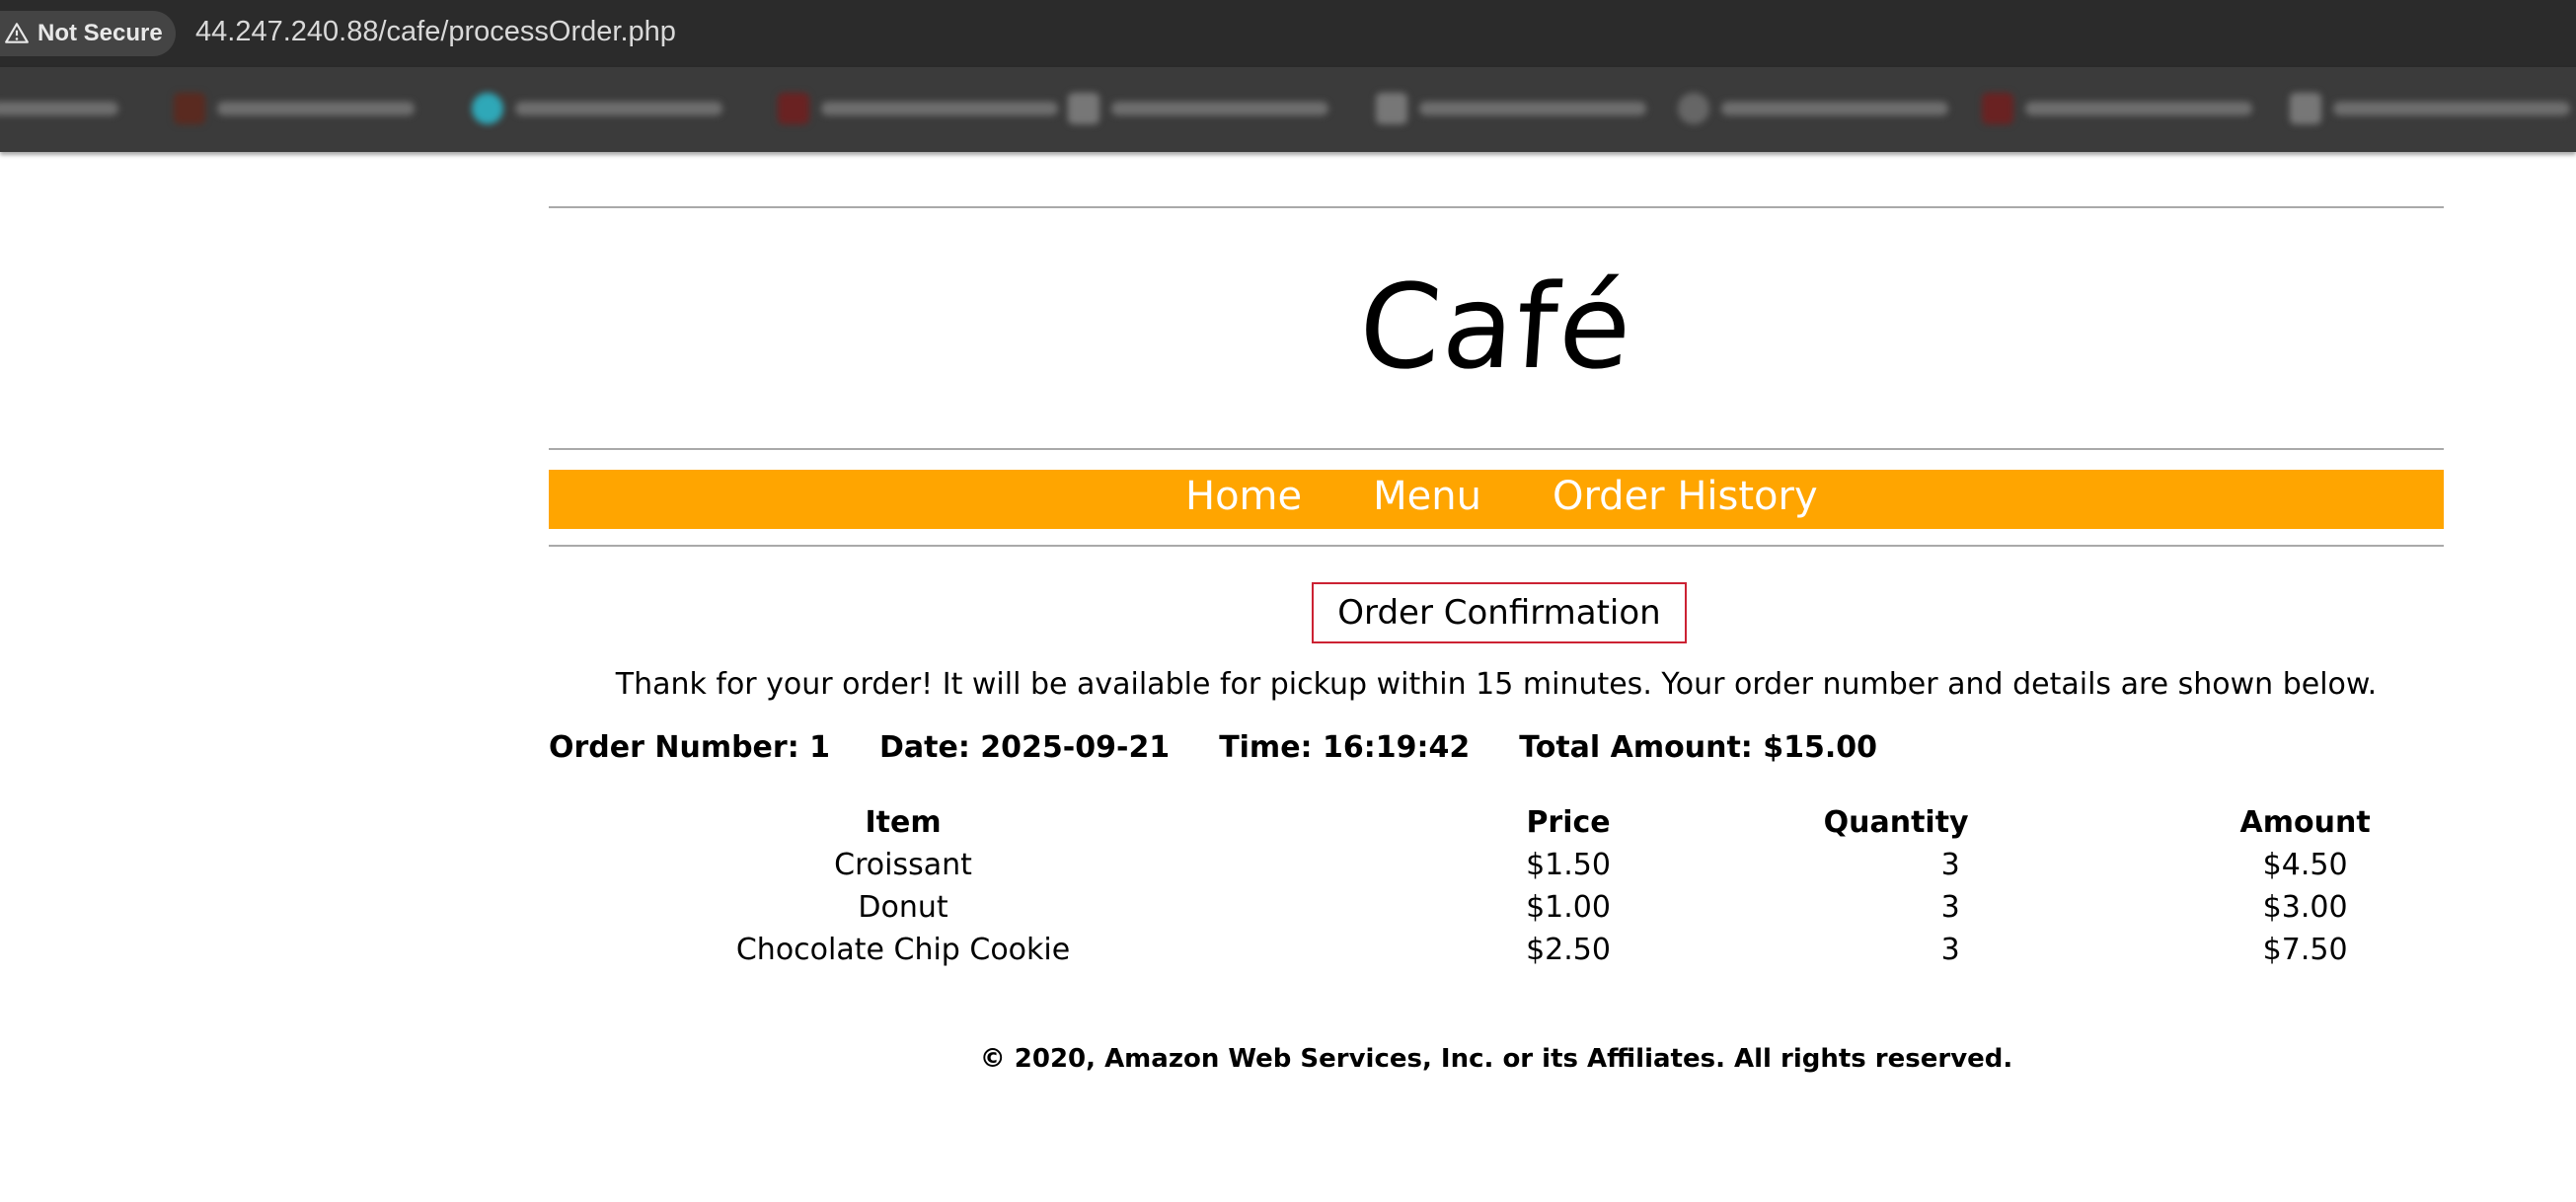 The height and width of the screenshot is (1202, 2576). I want to click on order-date: Date: 2025-09-21, so click(1025, 747).